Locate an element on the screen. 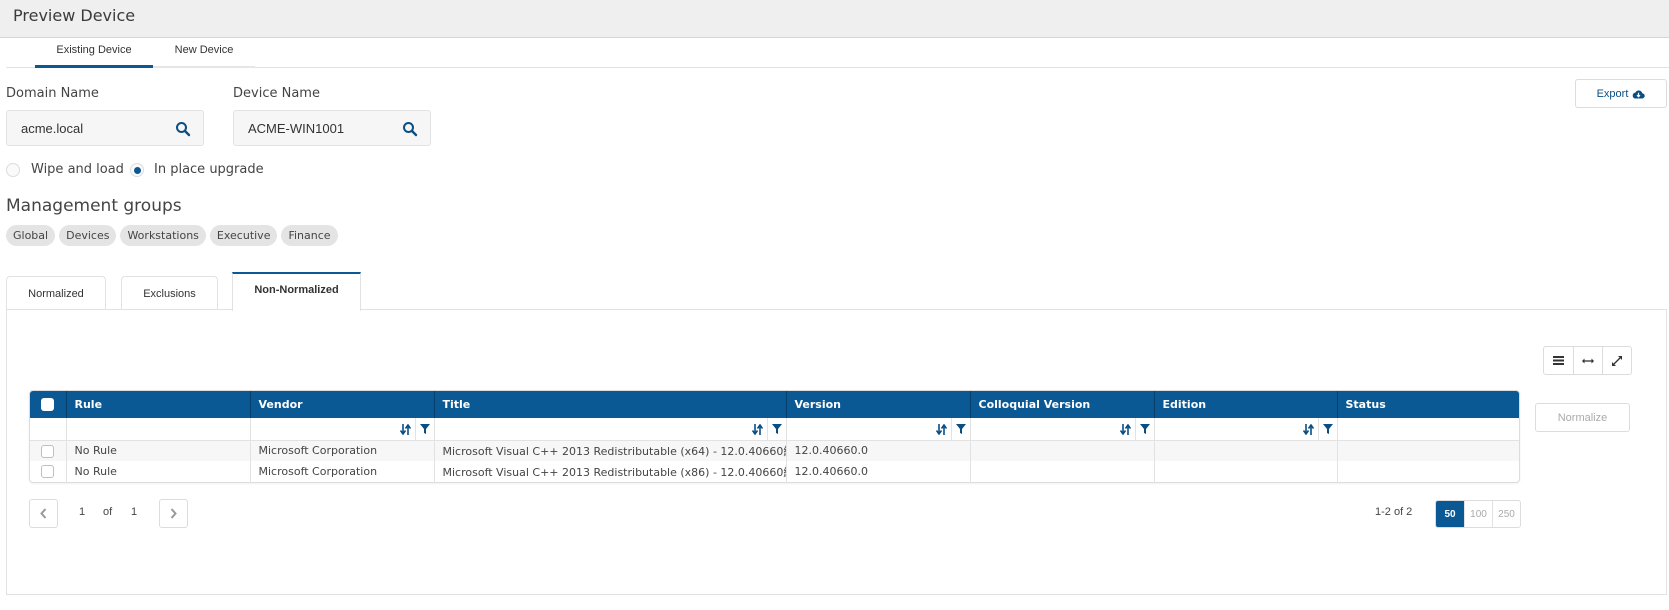  tab-exclusions: Exclusions is located at coordinates (169, 293).